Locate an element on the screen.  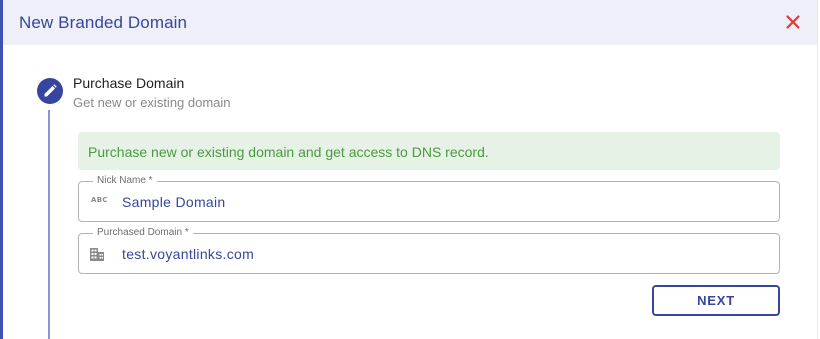
purchased-domain-value: test.voyantlinks.com is located at coordinates (188, 254).